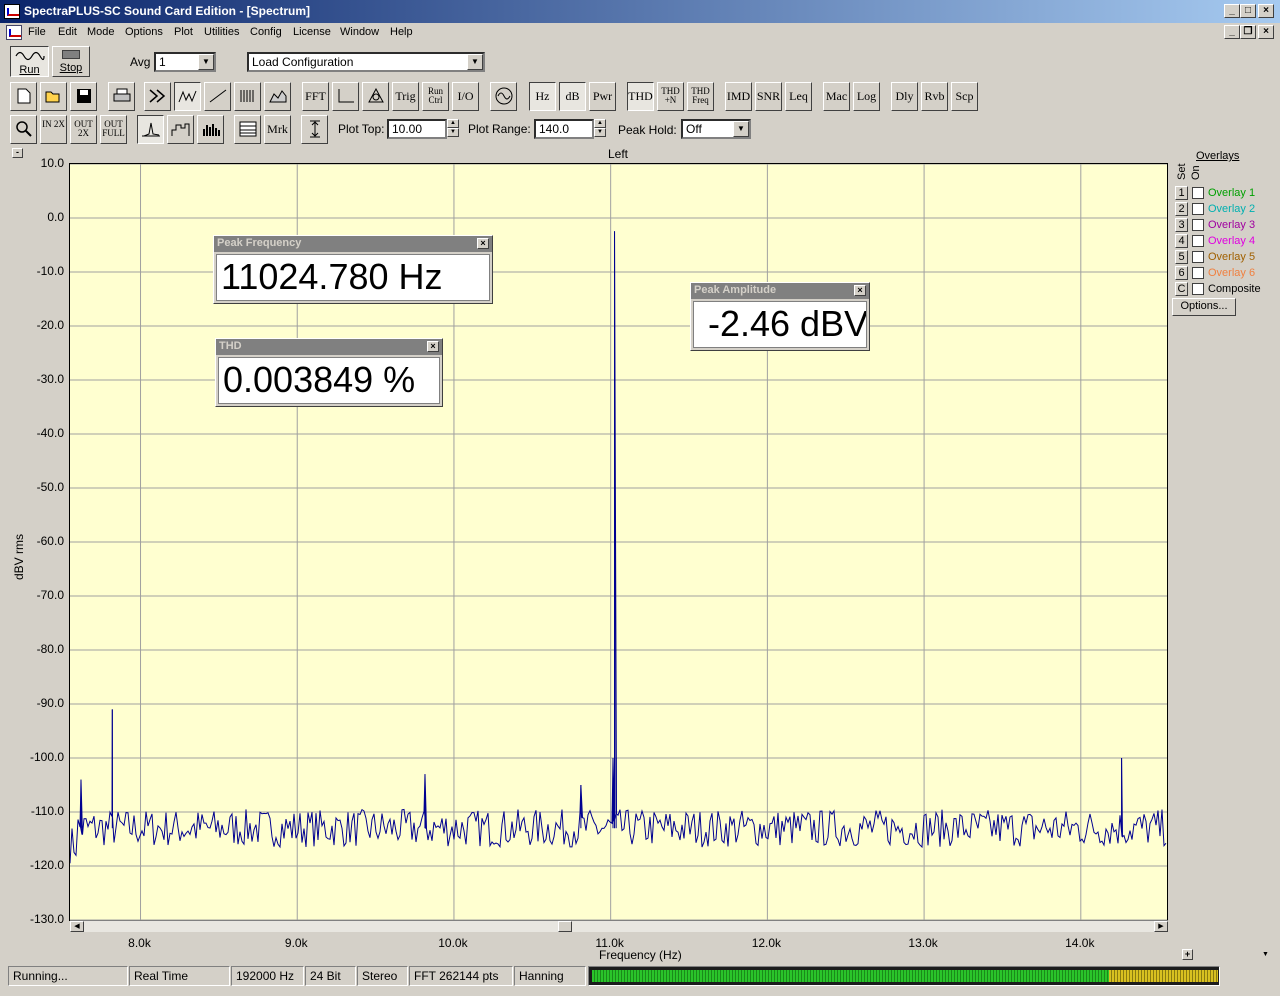 The image size is (1280, 996). I want to click on zoom-button, so click(23, 129).